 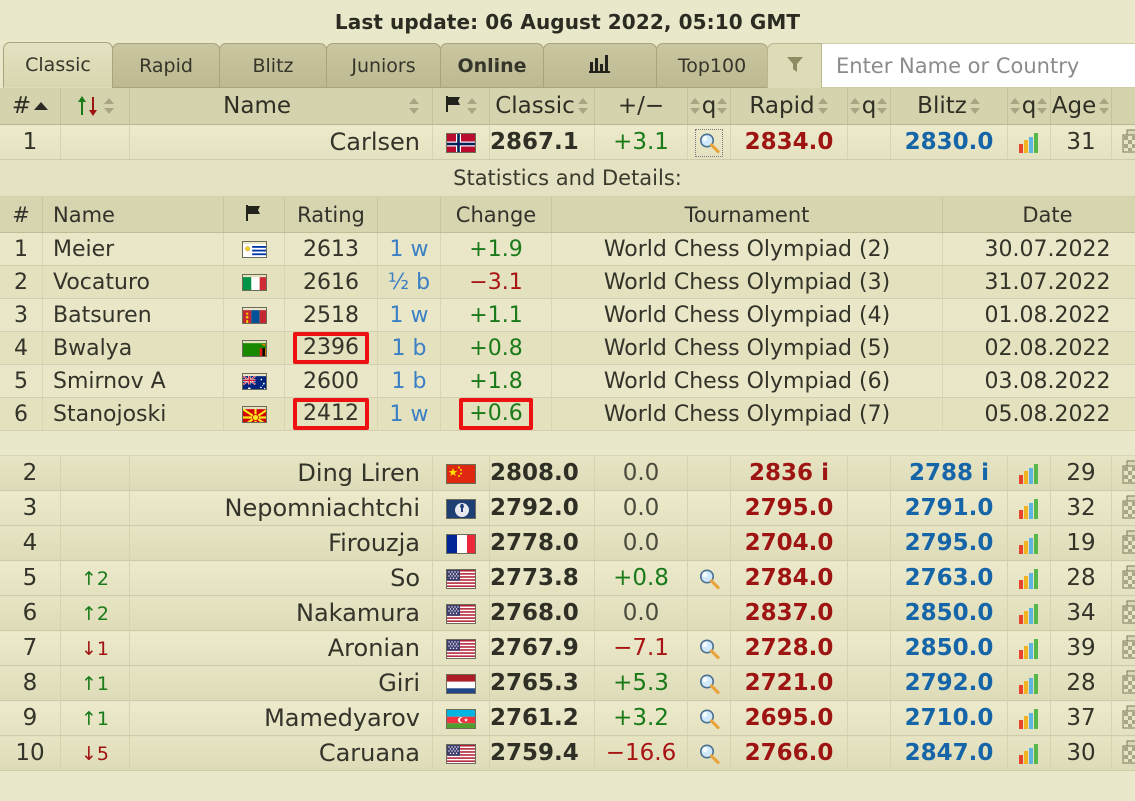 What do you see at coordinates (281, 543) in the screenshot?
I see `cell-player-name: Firouzja` at bounding box center [281, 543].